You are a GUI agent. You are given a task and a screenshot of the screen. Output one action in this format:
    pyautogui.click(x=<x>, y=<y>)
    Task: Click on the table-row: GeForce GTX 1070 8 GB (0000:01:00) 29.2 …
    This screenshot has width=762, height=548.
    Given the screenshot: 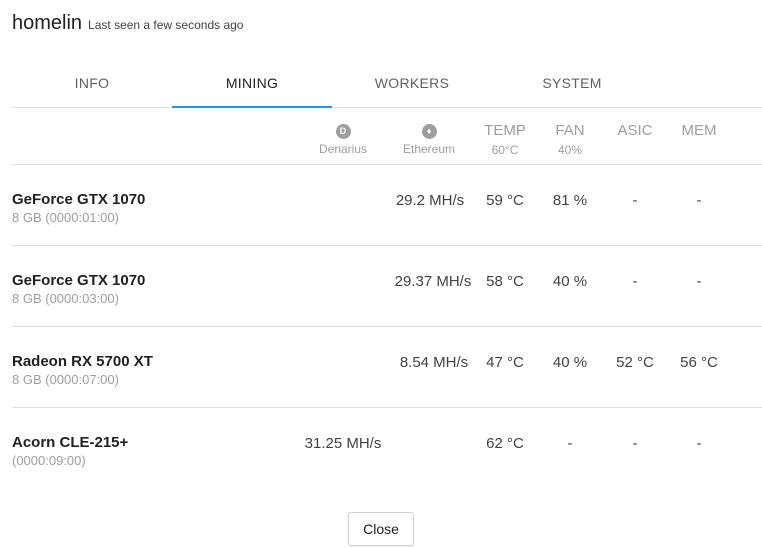 What is the action you would take?
    pyautogui.click(x=387, y=205)
    